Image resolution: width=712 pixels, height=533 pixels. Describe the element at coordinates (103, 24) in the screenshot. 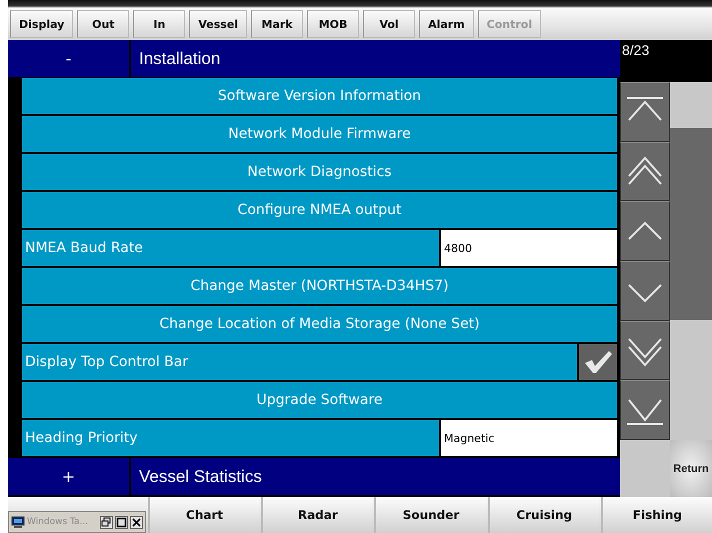

I see `menu-tab: Out` at that location.